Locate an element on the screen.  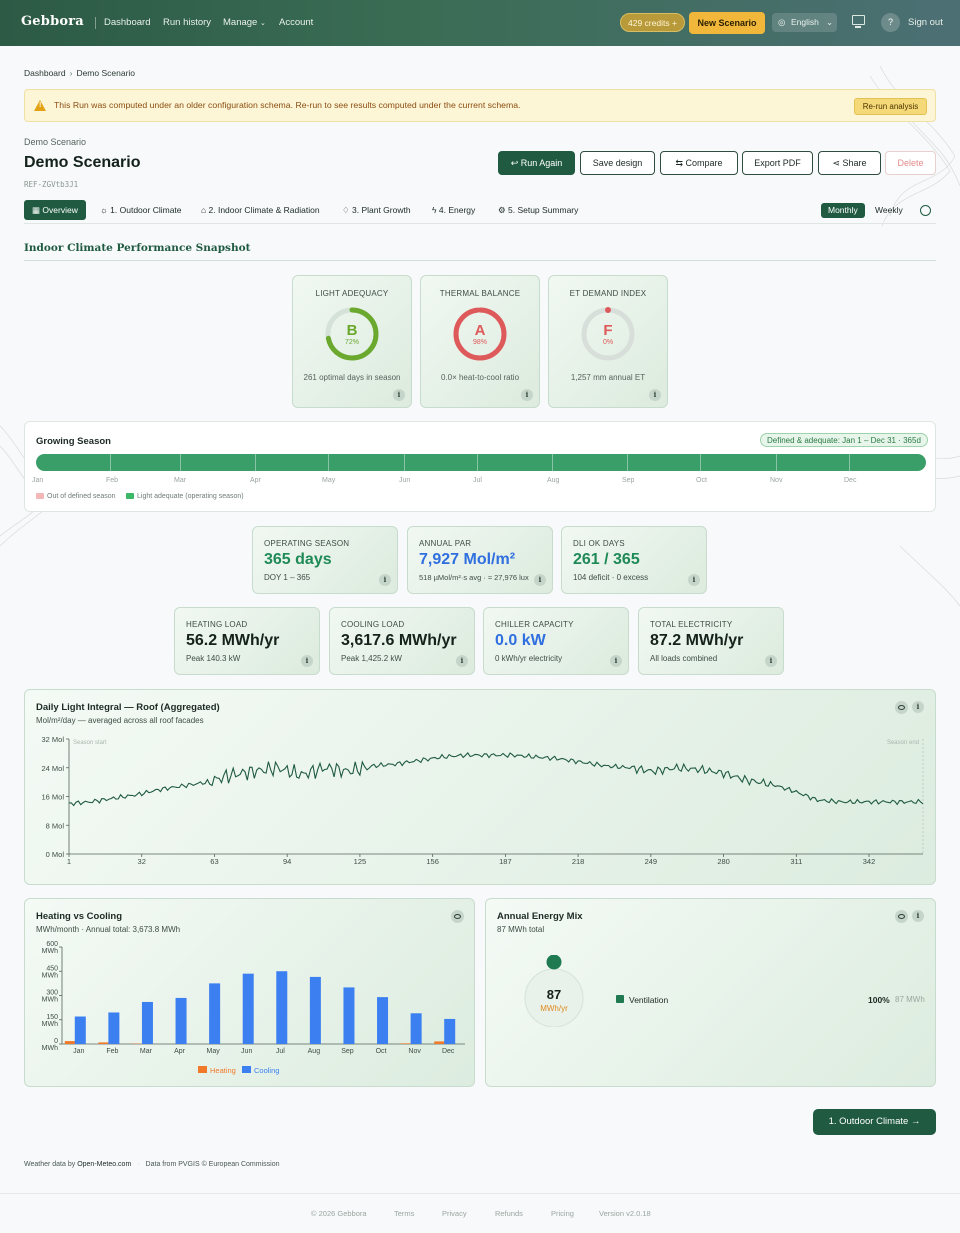
credits-badge: 429 credits + is located at coordinates (652, 22).